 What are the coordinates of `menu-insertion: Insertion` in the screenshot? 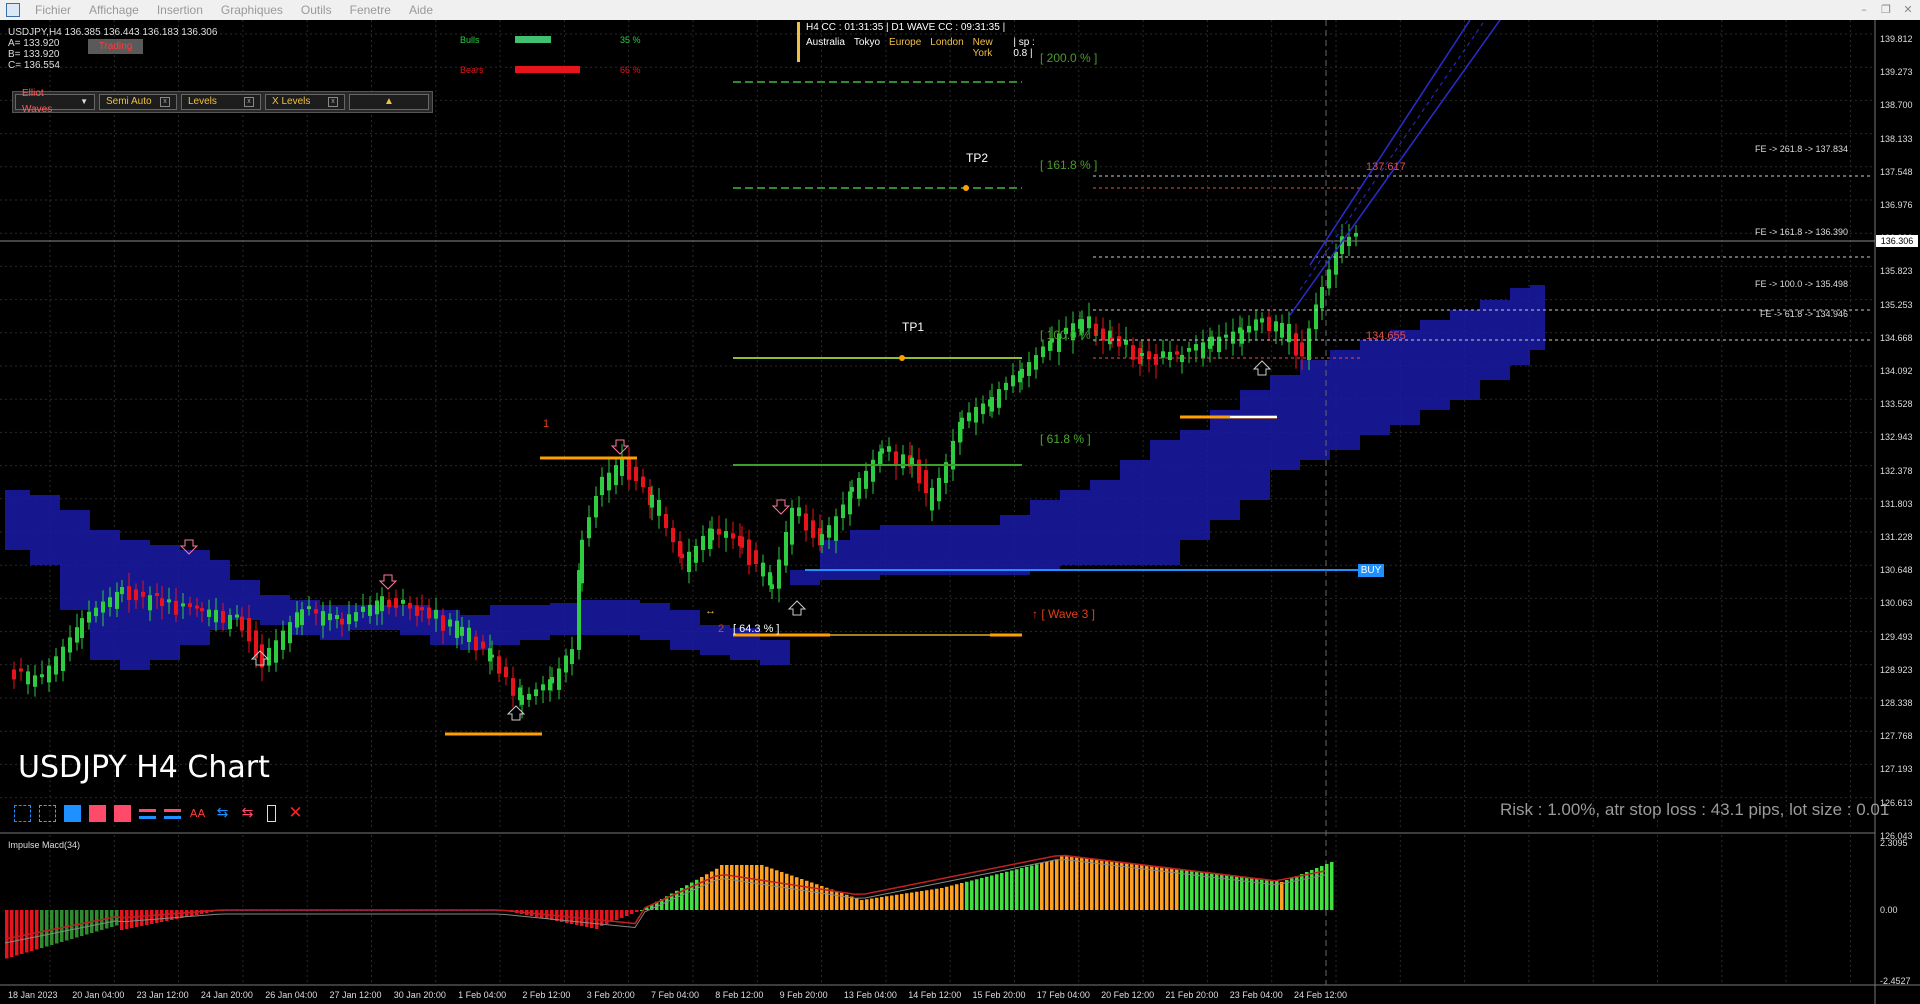 It's located at (180, 10).